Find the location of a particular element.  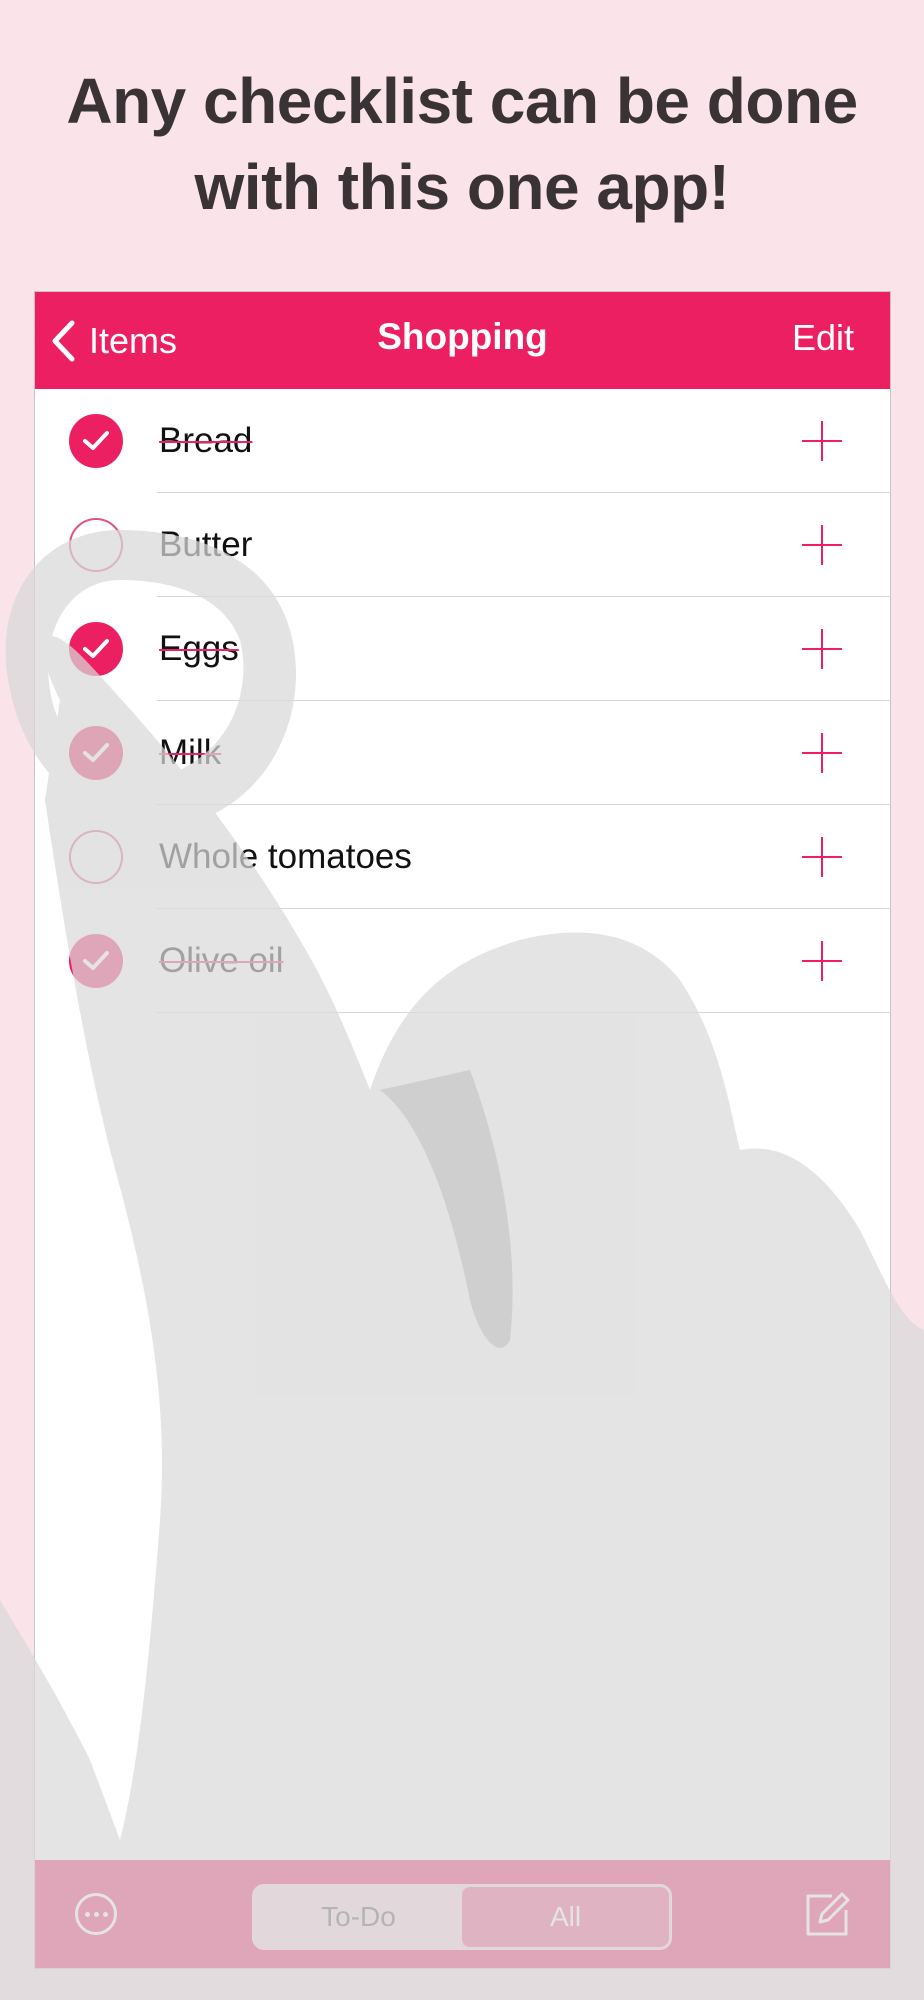

item-label: Eggs is located at coordinates (199, 648).